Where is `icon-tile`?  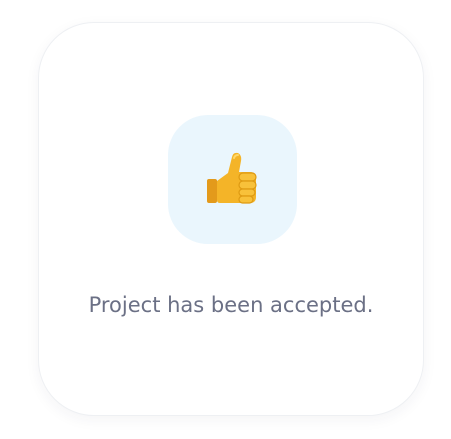
icon-tile is located at coordinates (232, 179).